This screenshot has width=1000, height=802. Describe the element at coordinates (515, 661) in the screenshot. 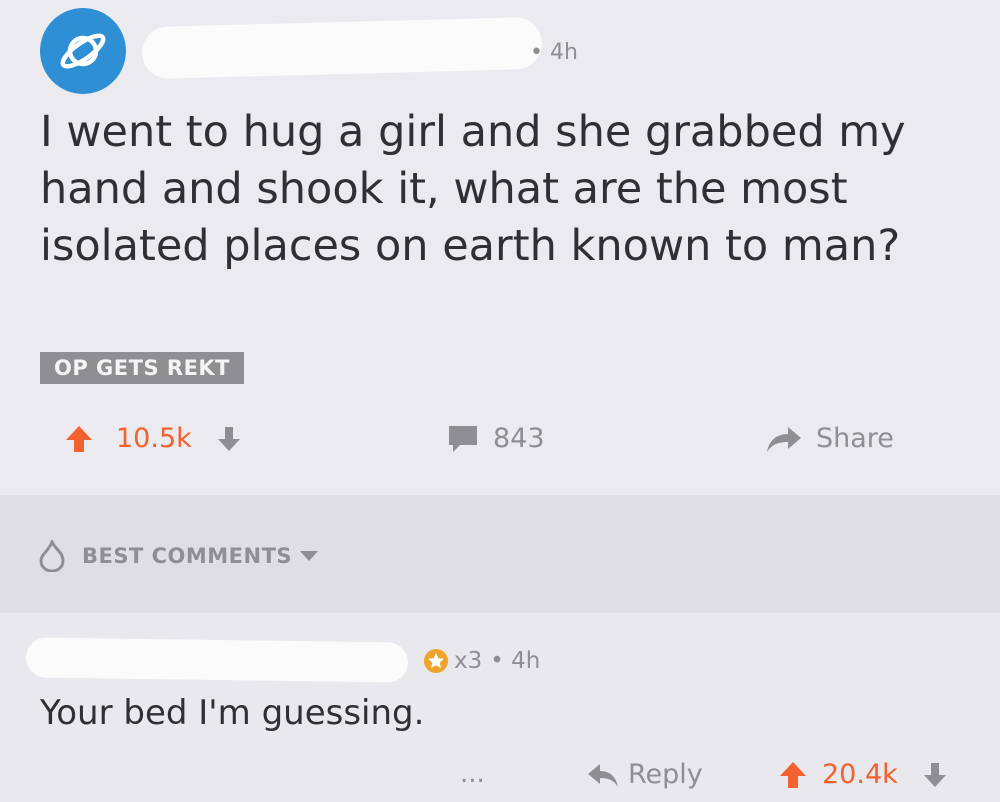

I see `comment-time: • 4h` at that location.